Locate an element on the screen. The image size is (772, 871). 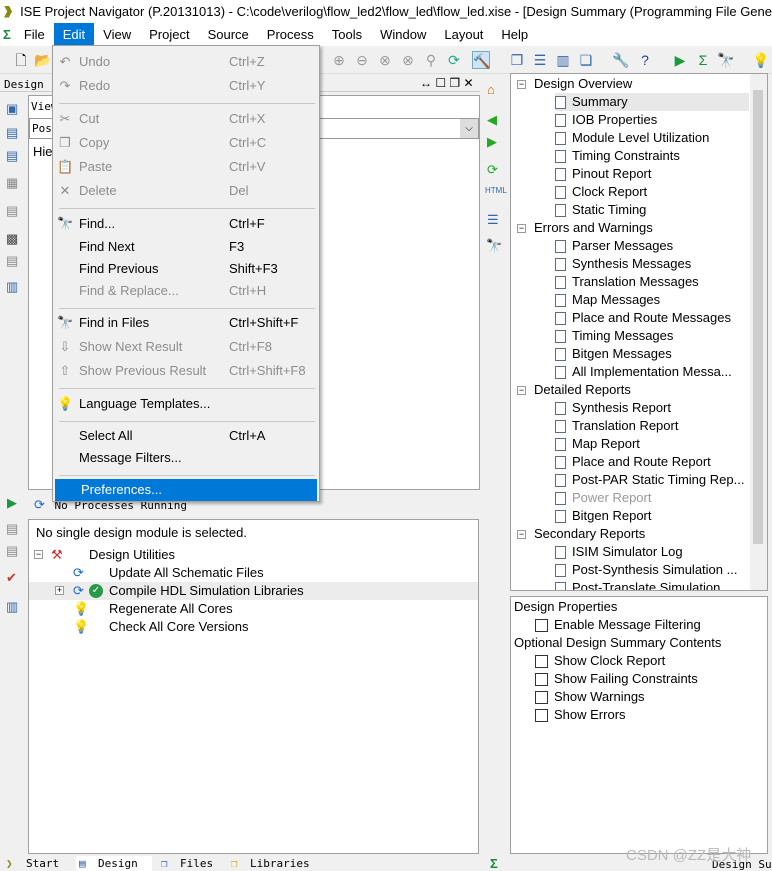
tab-start: ❯ Start is located at coordinates (31, 863).